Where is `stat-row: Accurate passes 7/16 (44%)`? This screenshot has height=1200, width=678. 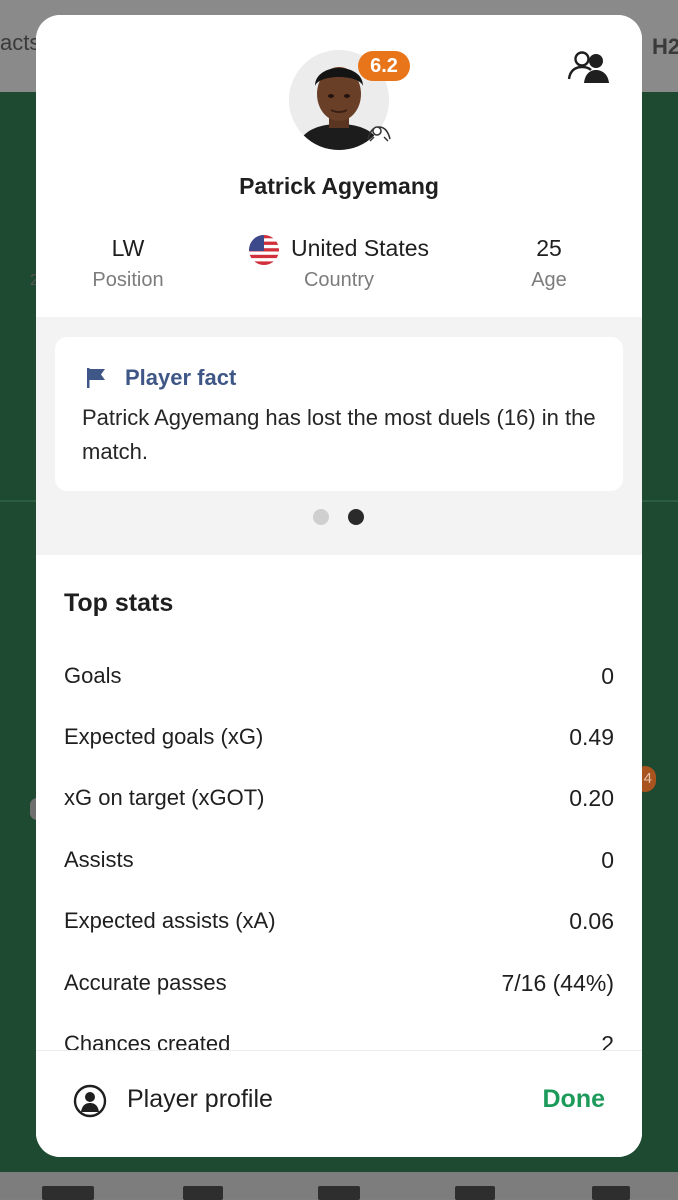
stat-row: Accurate passes 7/16 (44%) is located at coordinates (339, 986).